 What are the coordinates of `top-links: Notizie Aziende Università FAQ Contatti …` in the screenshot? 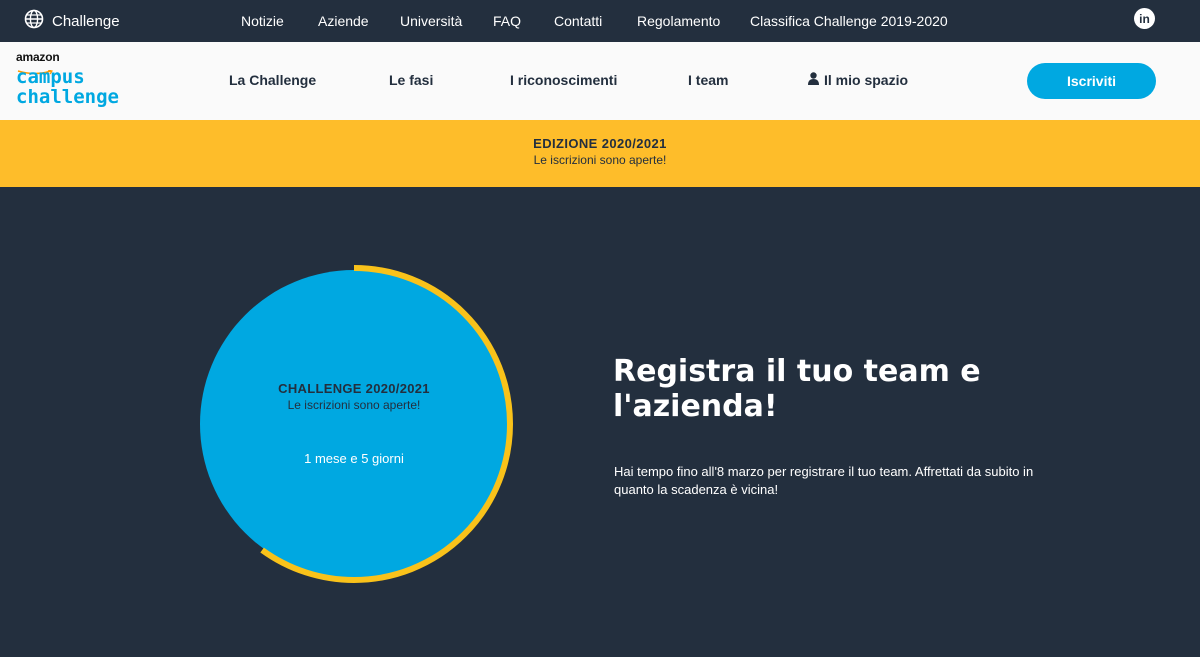 It's located at (600, 21).